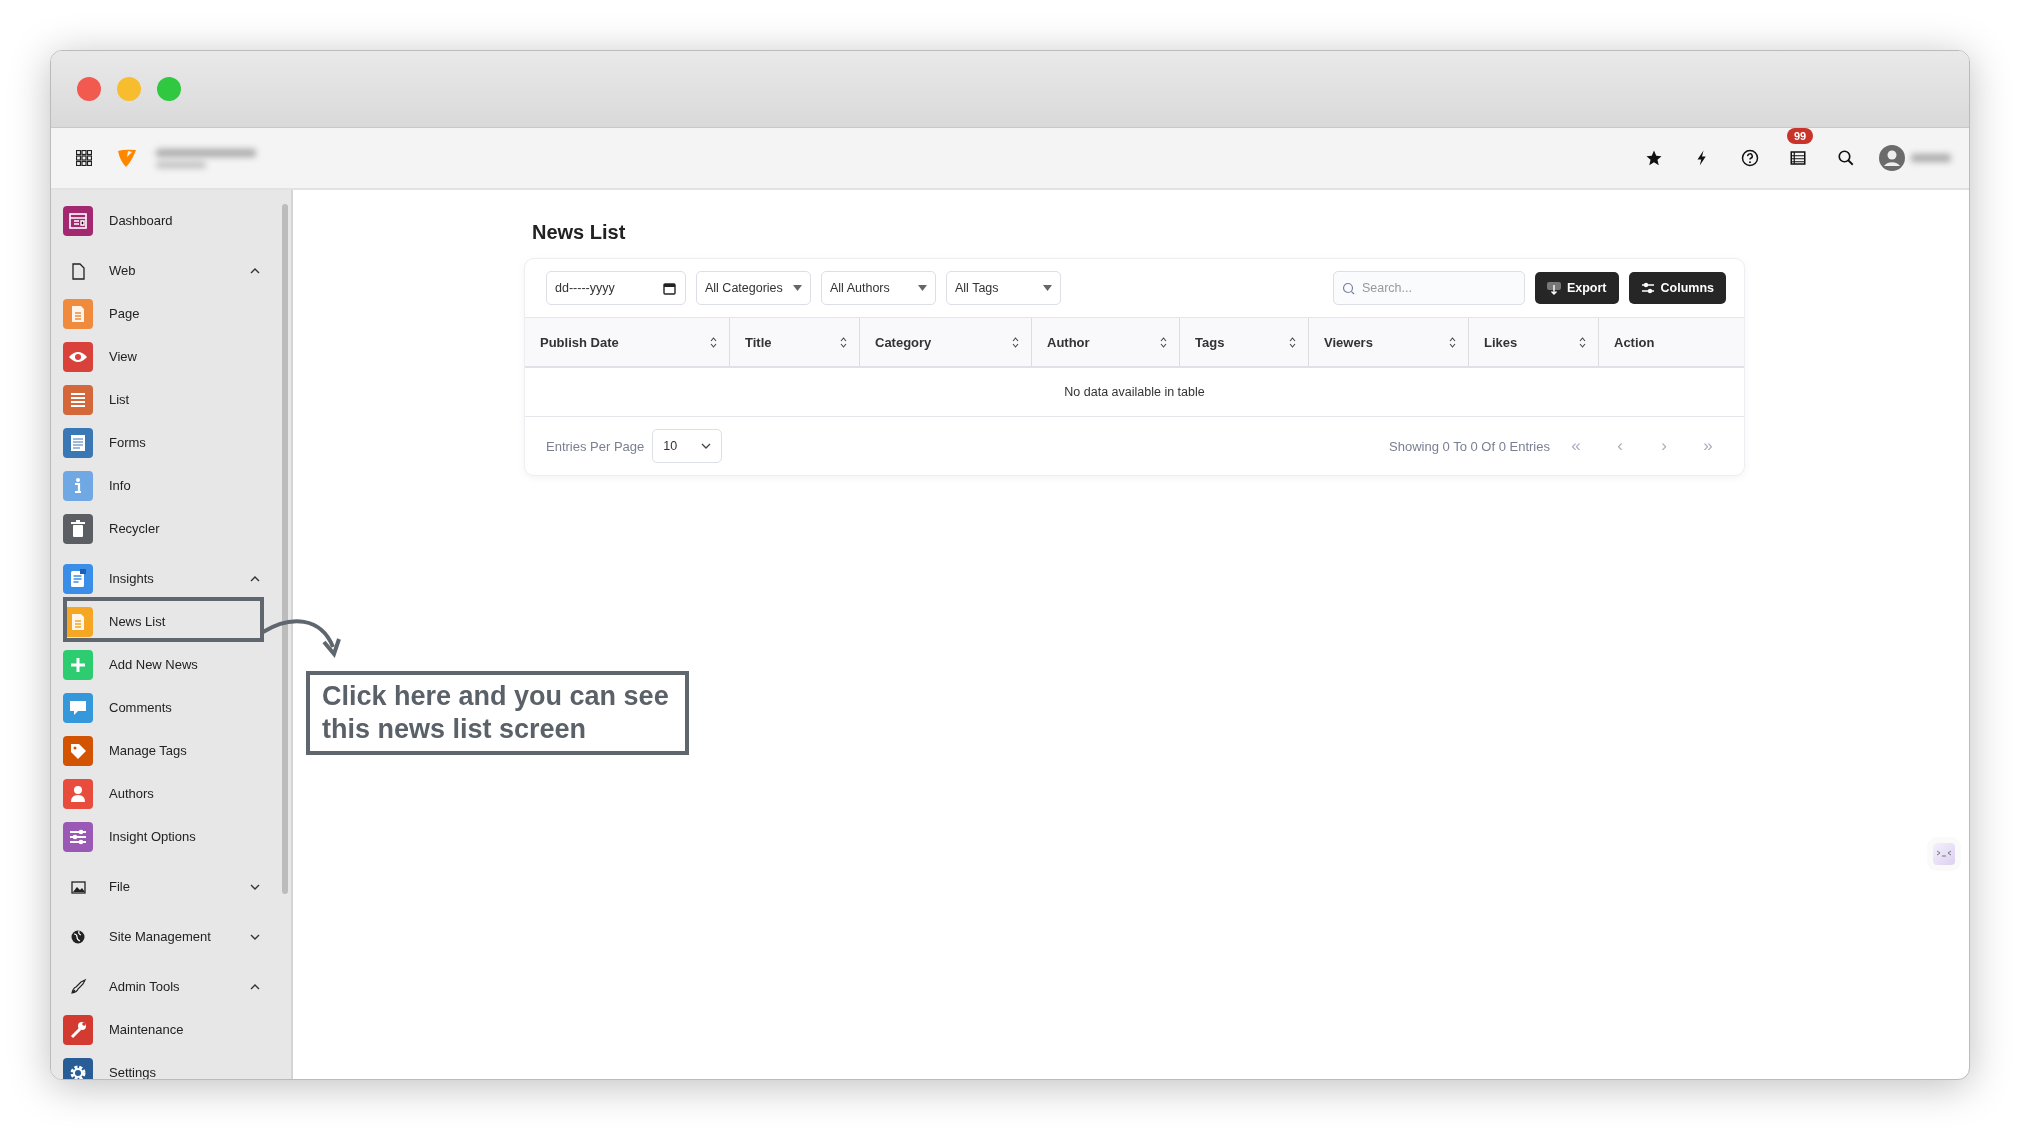 This screenshot has height=1131, width=2022. What do you see at coordinates (1244, 342) in the screenshot?
I see `column-header: Tags` at bounding box center [1244, 342].